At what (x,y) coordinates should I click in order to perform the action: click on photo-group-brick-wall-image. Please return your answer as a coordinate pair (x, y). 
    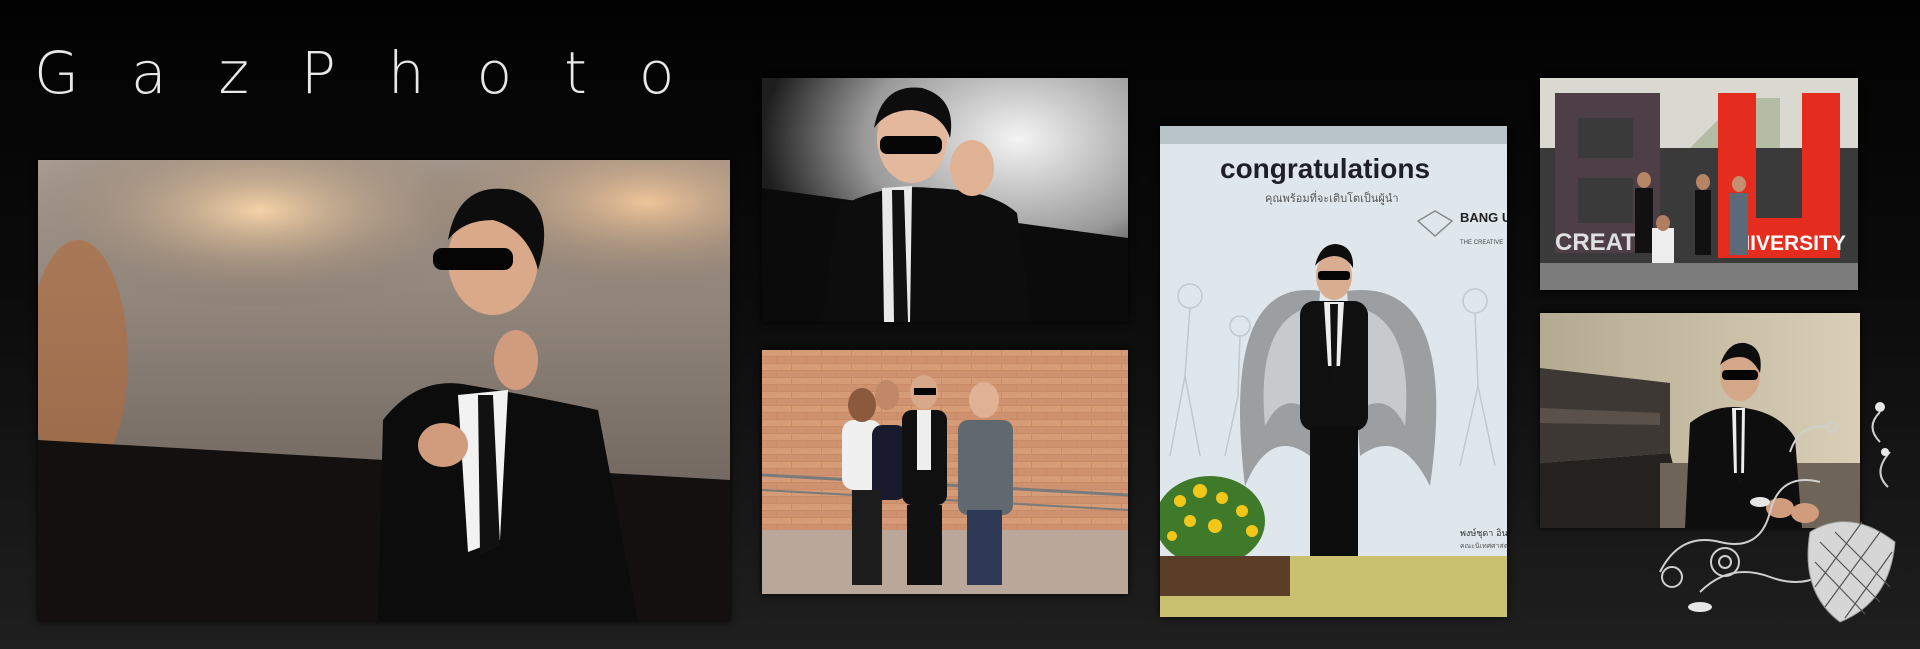
    Looking at the image, I should click on (945, 472).